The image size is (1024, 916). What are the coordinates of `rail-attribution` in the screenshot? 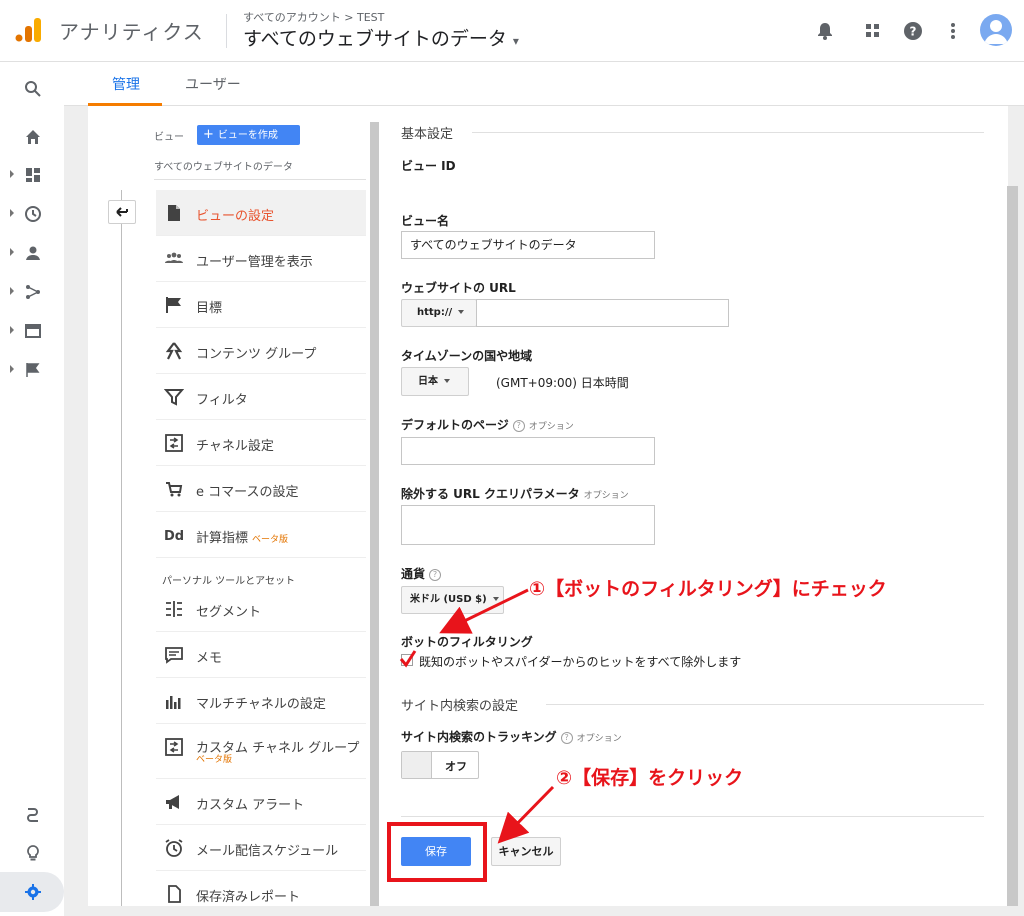 It's located at (32, 815).